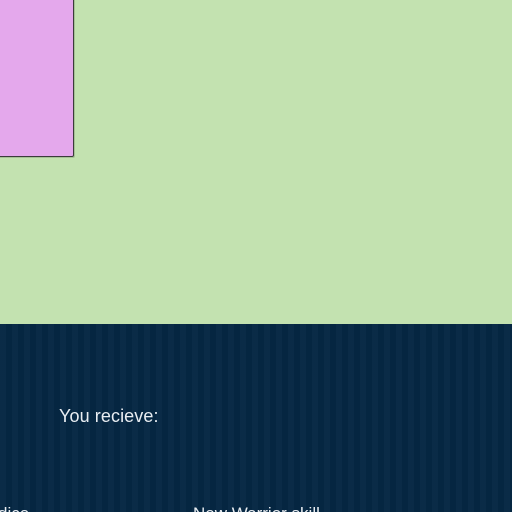 The image size is (512, 512). What do you see at coordinates (37, 78) in the screenshot?
I see `purple-card` at bounding box center [37, 78].